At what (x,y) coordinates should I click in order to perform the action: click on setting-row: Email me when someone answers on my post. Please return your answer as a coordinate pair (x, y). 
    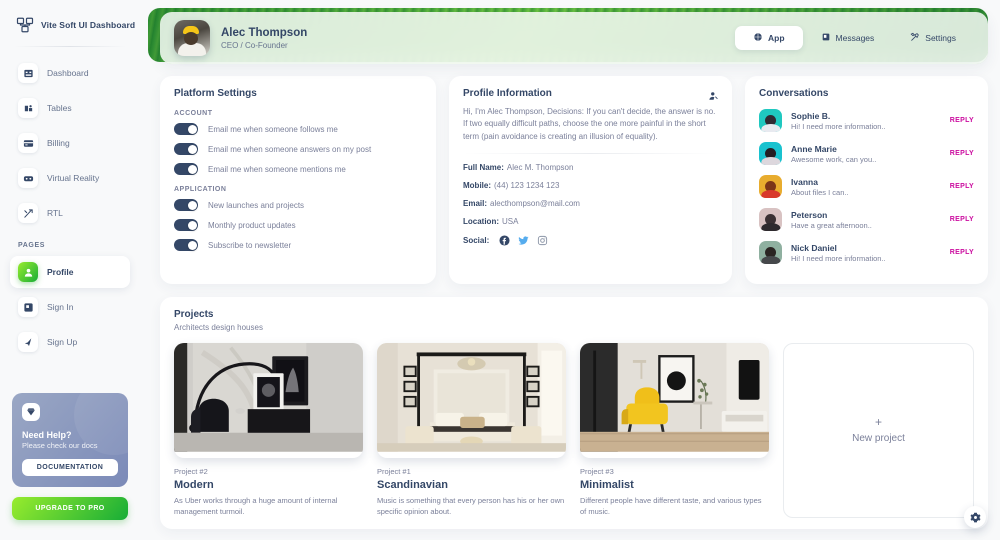
    Looking at the image, I should click on (298, 149).